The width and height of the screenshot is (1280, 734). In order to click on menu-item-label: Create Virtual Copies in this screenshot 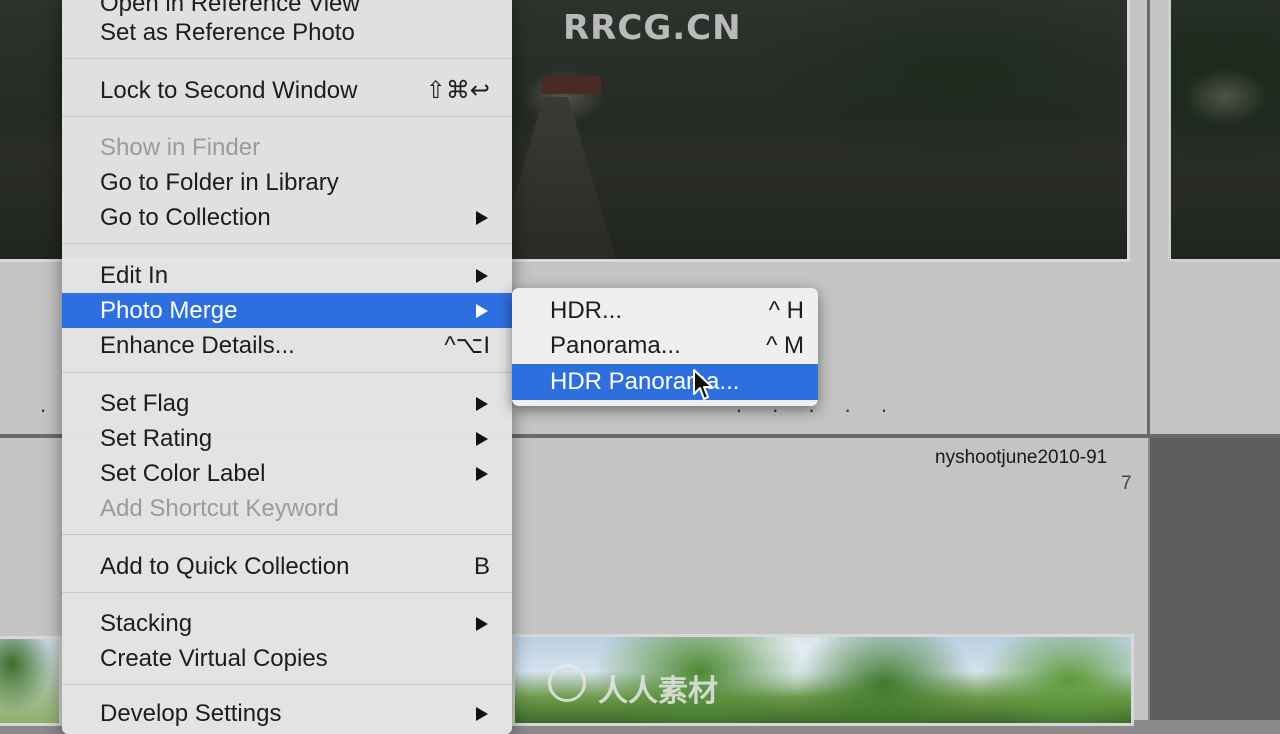, I will do `click(214, 658)`.